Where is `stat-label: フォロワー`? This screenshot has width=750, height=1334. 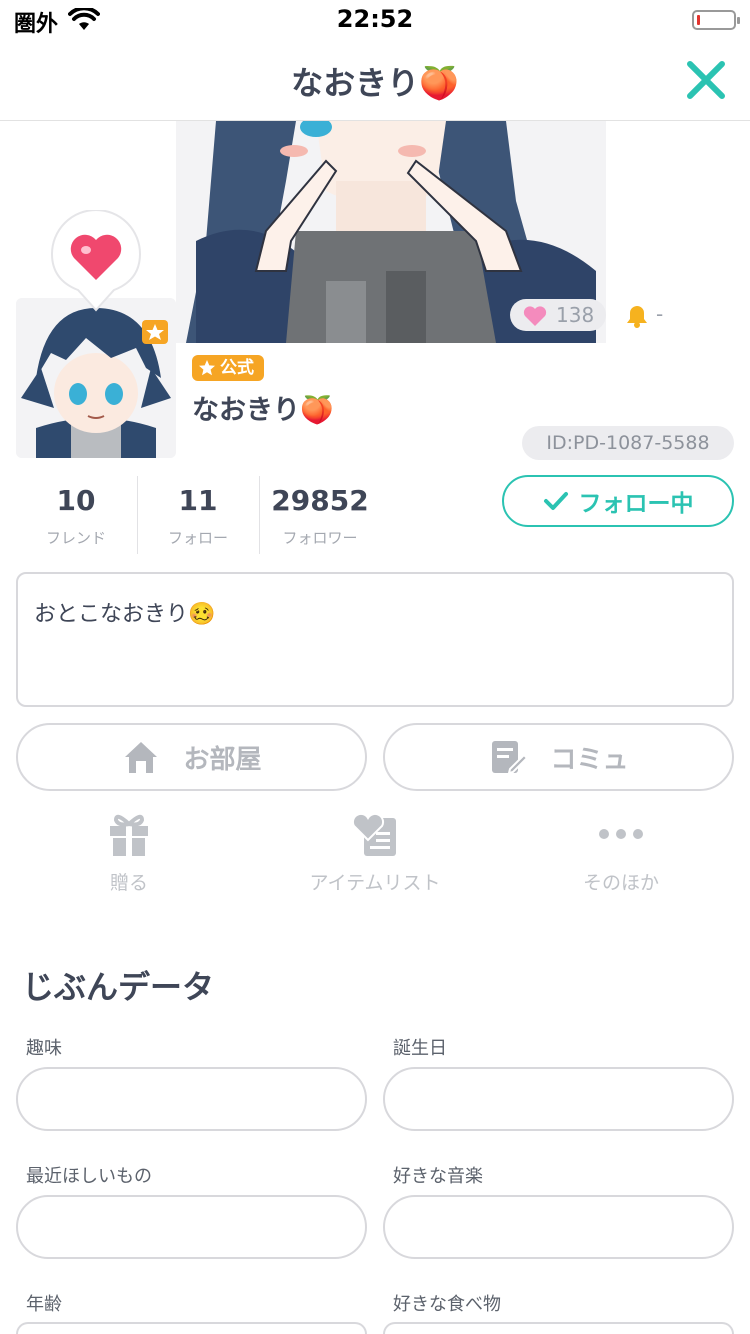 stat-label: フォロワー is located at coordinates (320, 538).